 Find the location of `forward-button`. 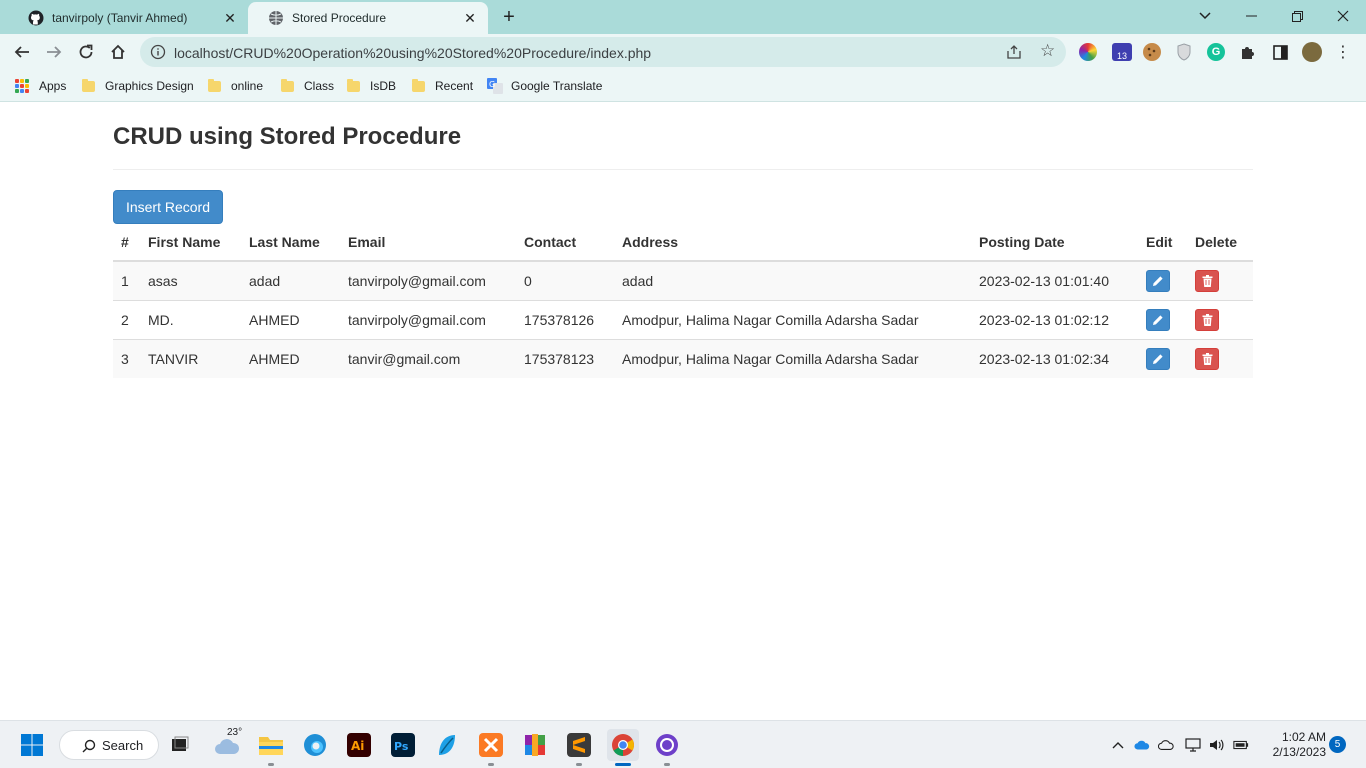

forward-button is located at coordinates (54, 52).